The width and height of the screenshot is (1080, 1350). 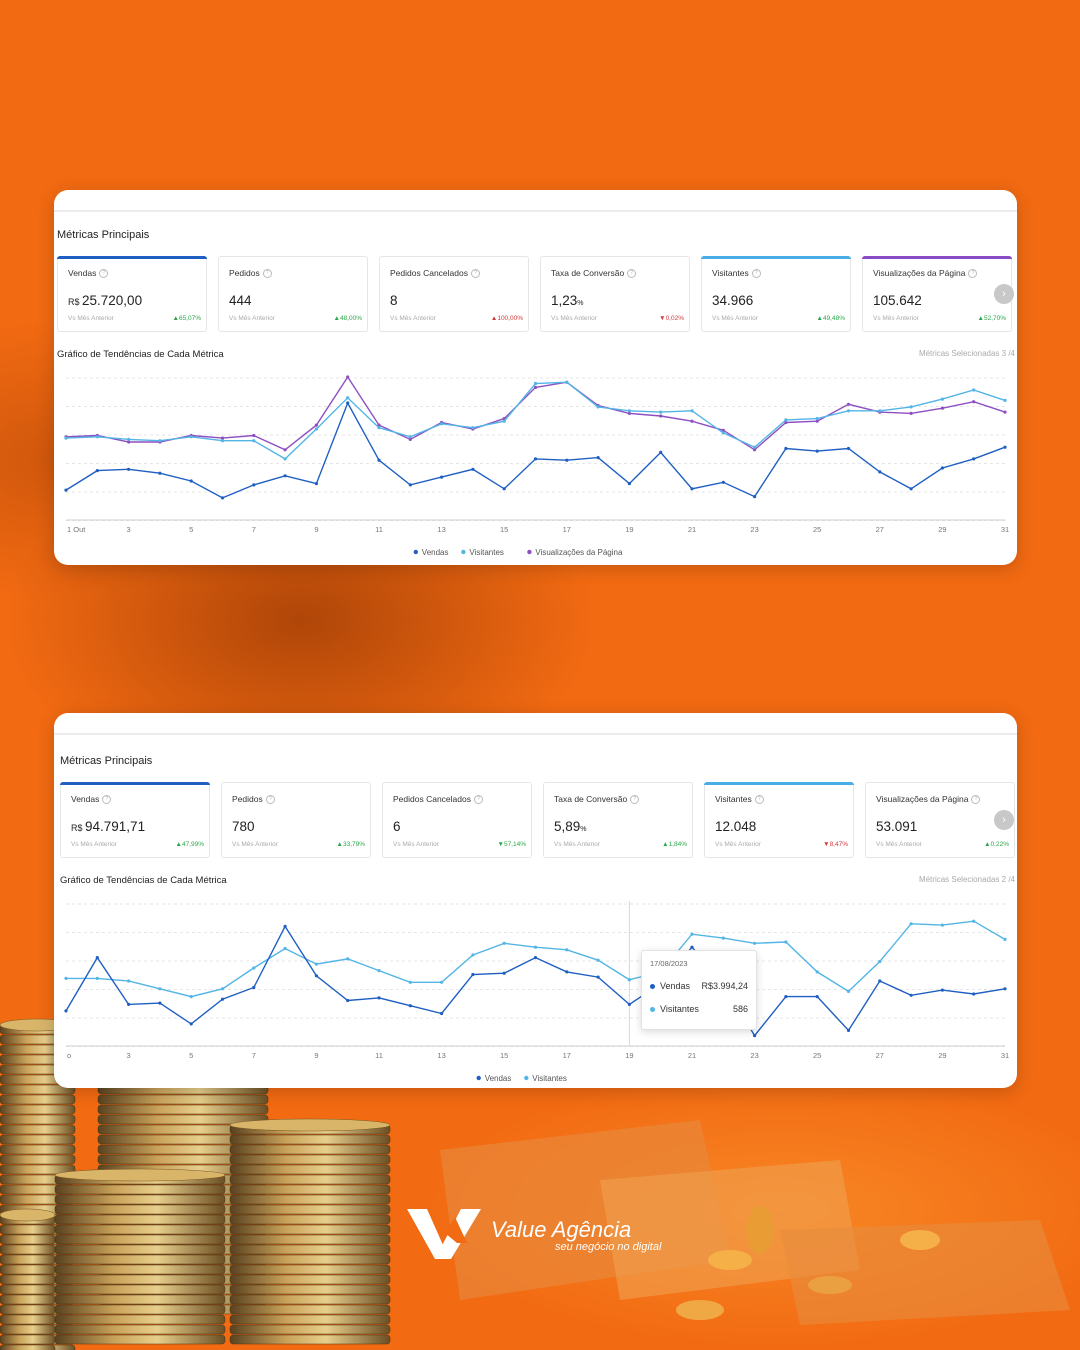 What do you see at coordinates (549, 1078) in the screenshot?
I see `legend-label: Visitantes` at bounding box center [549, 1078].